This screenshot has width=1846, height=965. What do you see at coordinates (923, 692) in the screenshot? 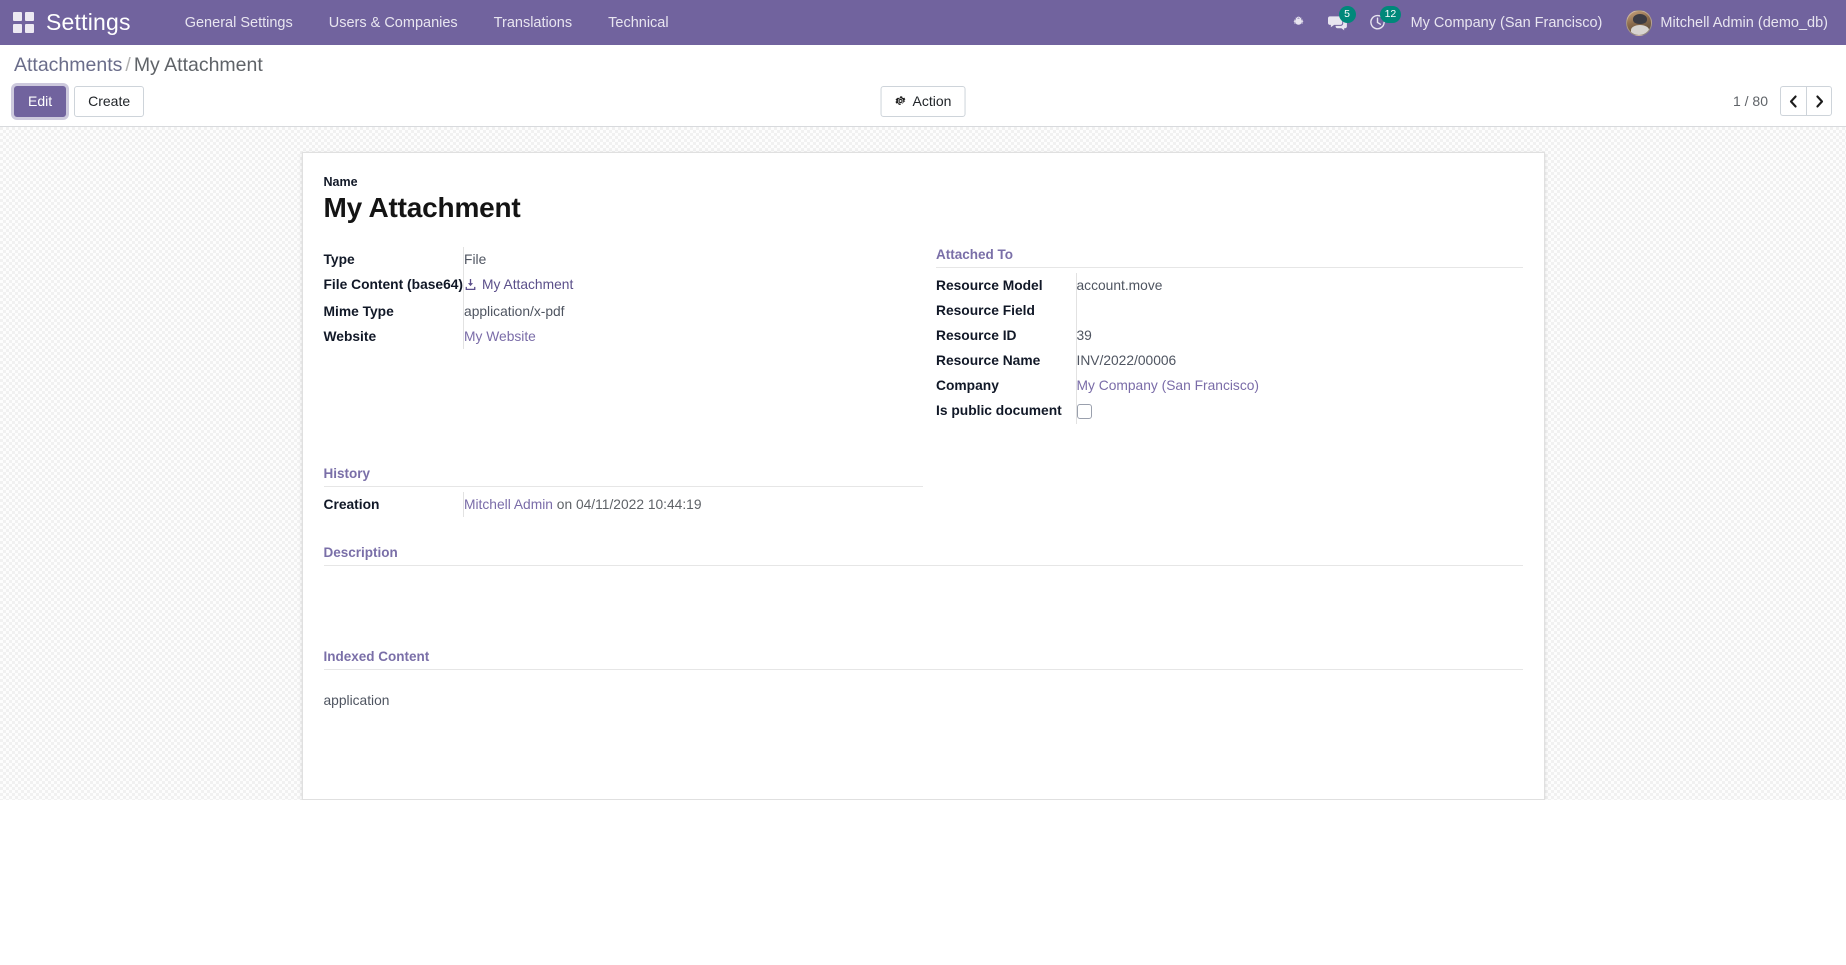
I see `indexed-content-value: application` at bounding box center [923, 692].